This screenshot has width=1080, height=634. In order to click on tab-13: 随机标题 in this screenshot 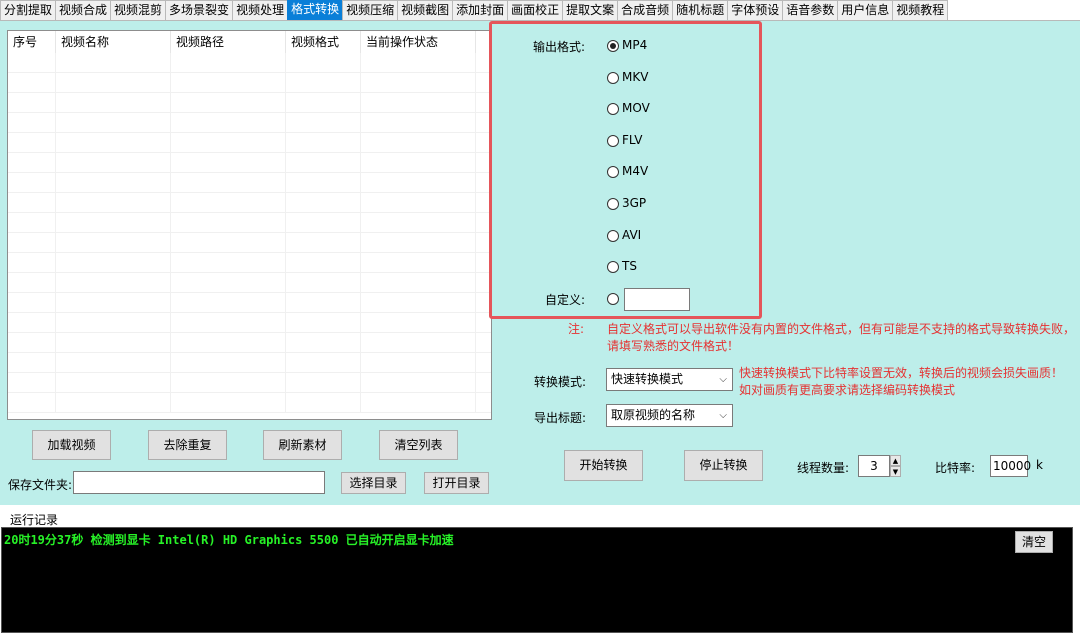, I will do `click(700, 10)`.